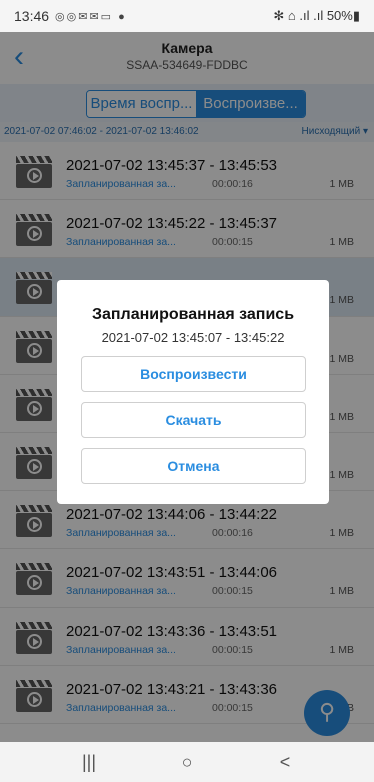 This screenshot has width=374, height=782. What do you see at coordinates (91, 16) in the screenshot?
I see `notification-icons: ◎◎✉✉▭ ●` at bounding box center [91, 16].